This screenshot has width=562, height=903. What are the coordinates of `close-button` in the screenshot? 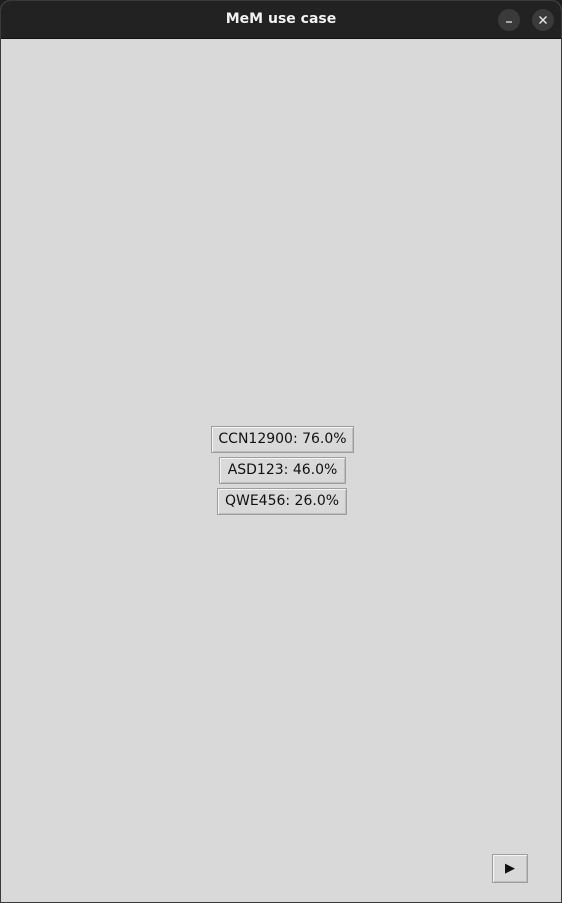 It's located at (543, 20).